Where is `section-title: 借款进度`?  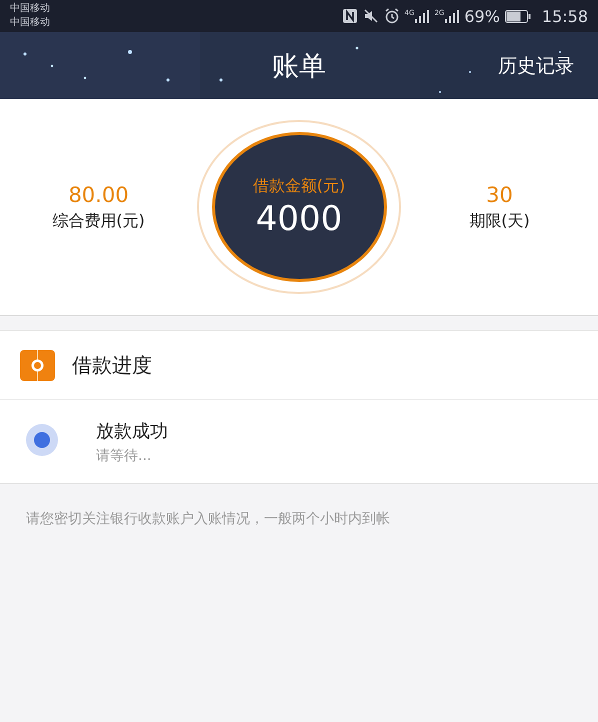
section-title: 借款进度 is located at coordinates (112, 365).